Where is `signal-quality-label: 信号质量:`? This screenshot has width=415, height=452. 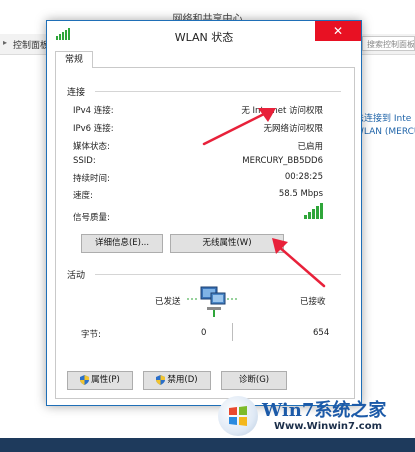 signal-quality-label: 信号质量: is located at coordinates (91, 218).